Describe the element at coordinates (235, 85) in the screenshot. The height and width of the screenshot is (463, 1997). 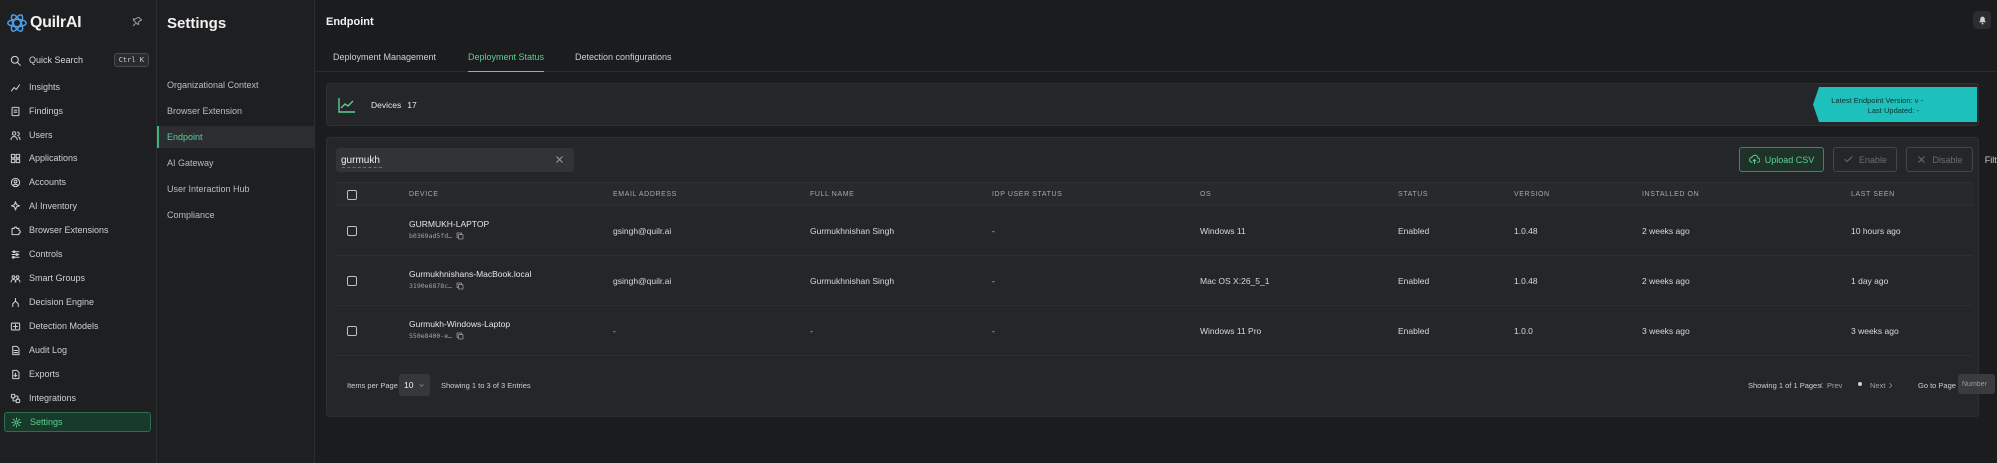
I see `settings-item-organizational-context: Organizational Context` at that location.